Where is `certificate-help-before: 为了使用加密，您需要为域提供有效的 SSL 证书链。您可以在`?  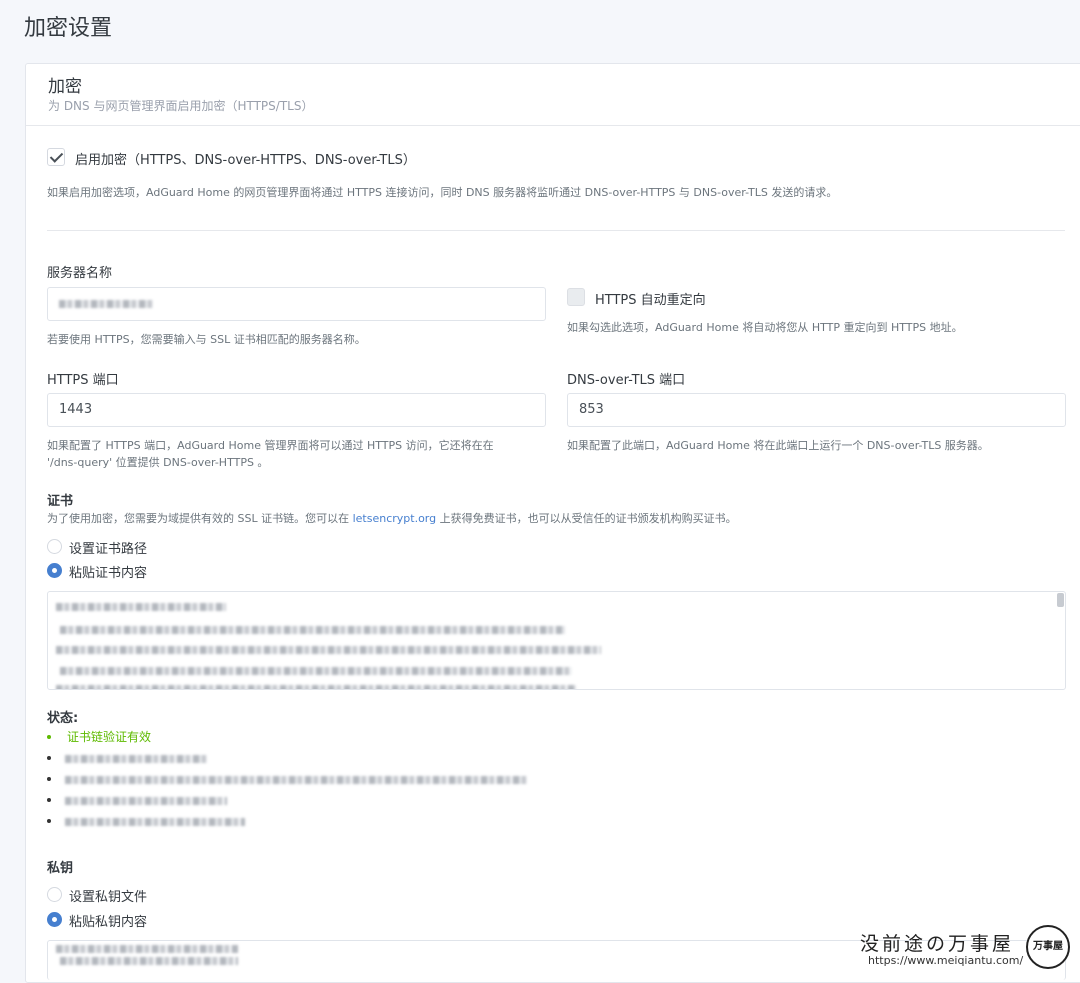 certificate-help-before: 为了使用加密，您需要为域提供有效的 SSL 证书链。您可以在 is located at coordinates (200, 518).